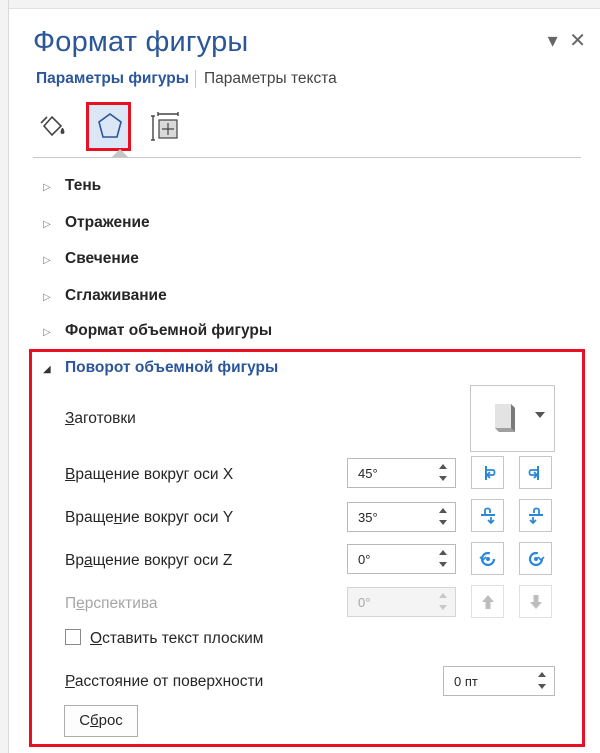 This screenshot has height=753, width=600. Describe the element at coordinates (466, 681) in the screenshot. I see `distance-value: 0 пт` at that location.